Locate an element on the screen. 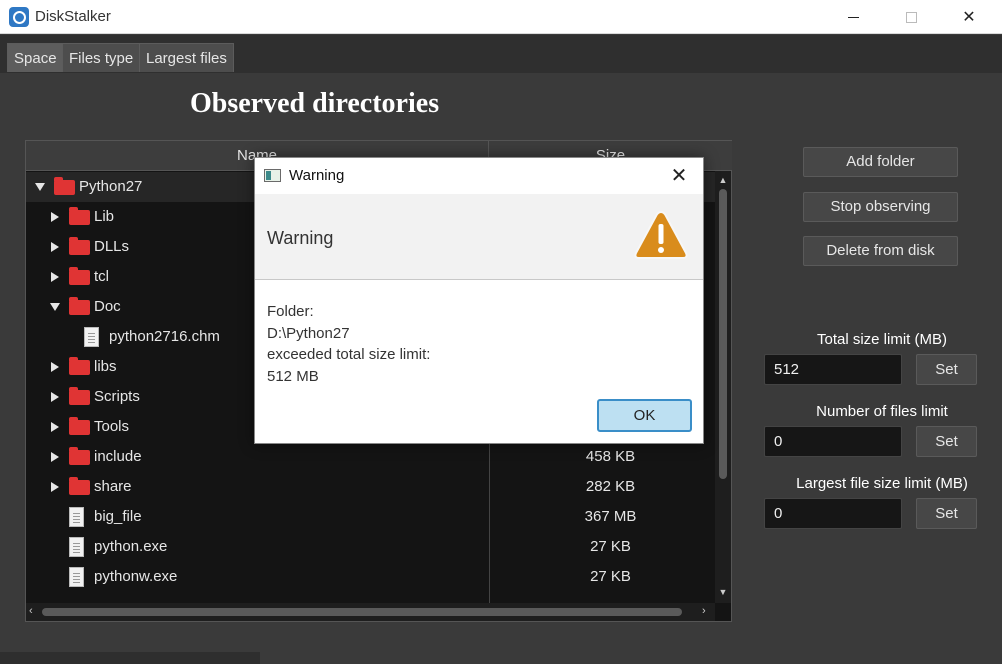 Image resolution: width=1002 pixels, height=664 pixels. tree-item-label: DLLs is located at coordinates (112, 246).